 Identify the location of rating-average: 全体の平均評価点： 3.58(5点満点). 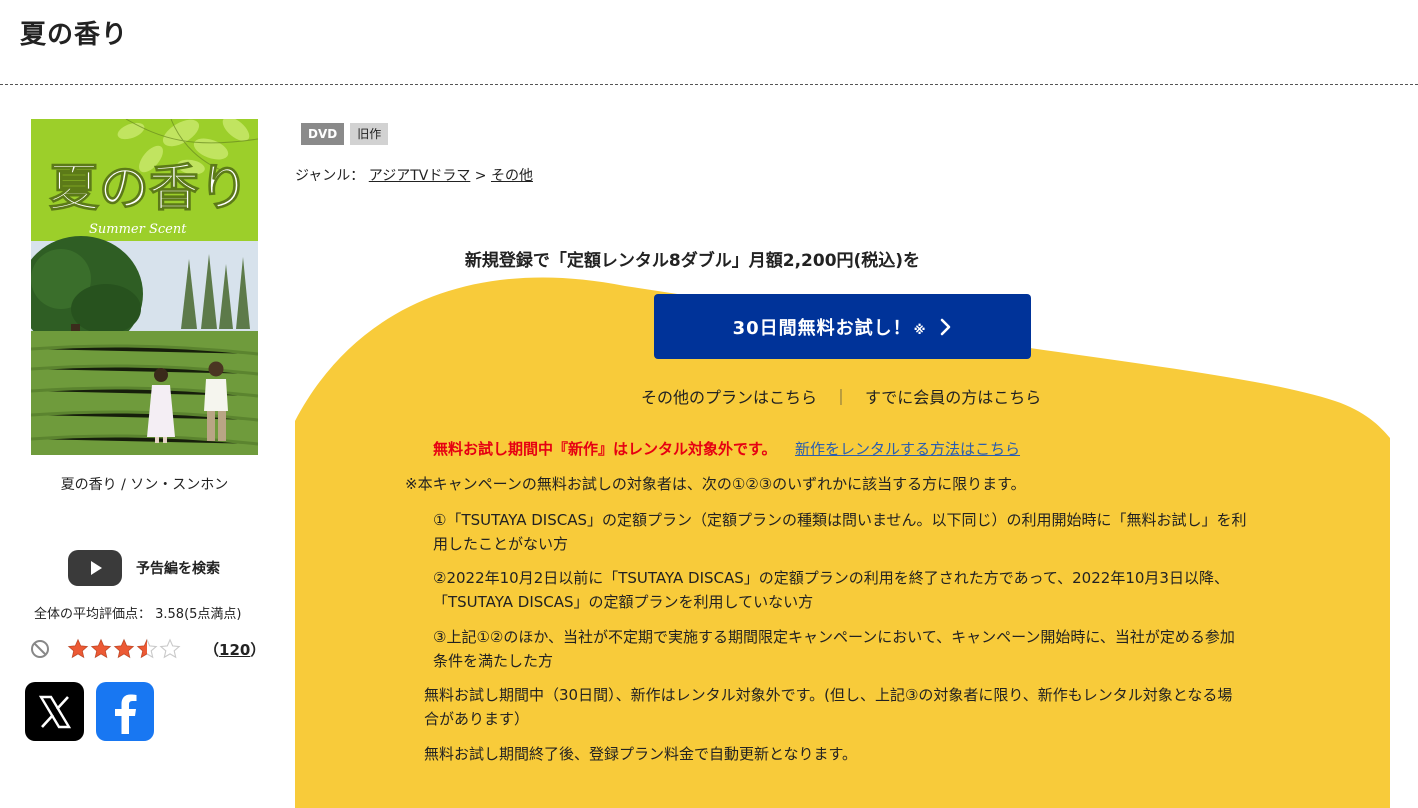
(138, 614).